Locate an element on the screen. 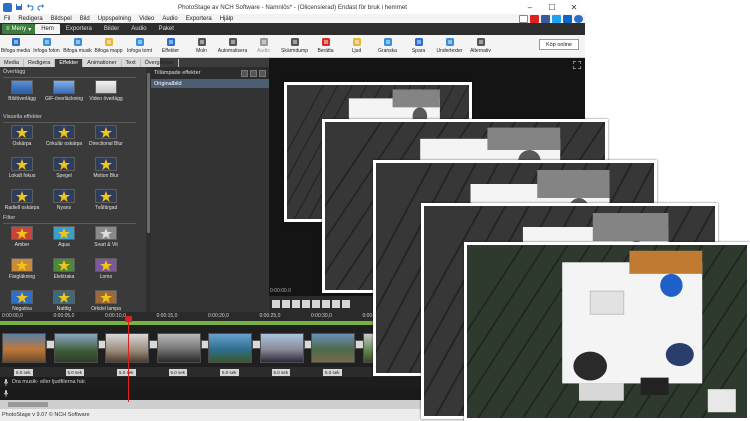 This screenshot has width=750, height=421. toolbar-button-4: Infoga tomt is located at coordinates (139, 44).